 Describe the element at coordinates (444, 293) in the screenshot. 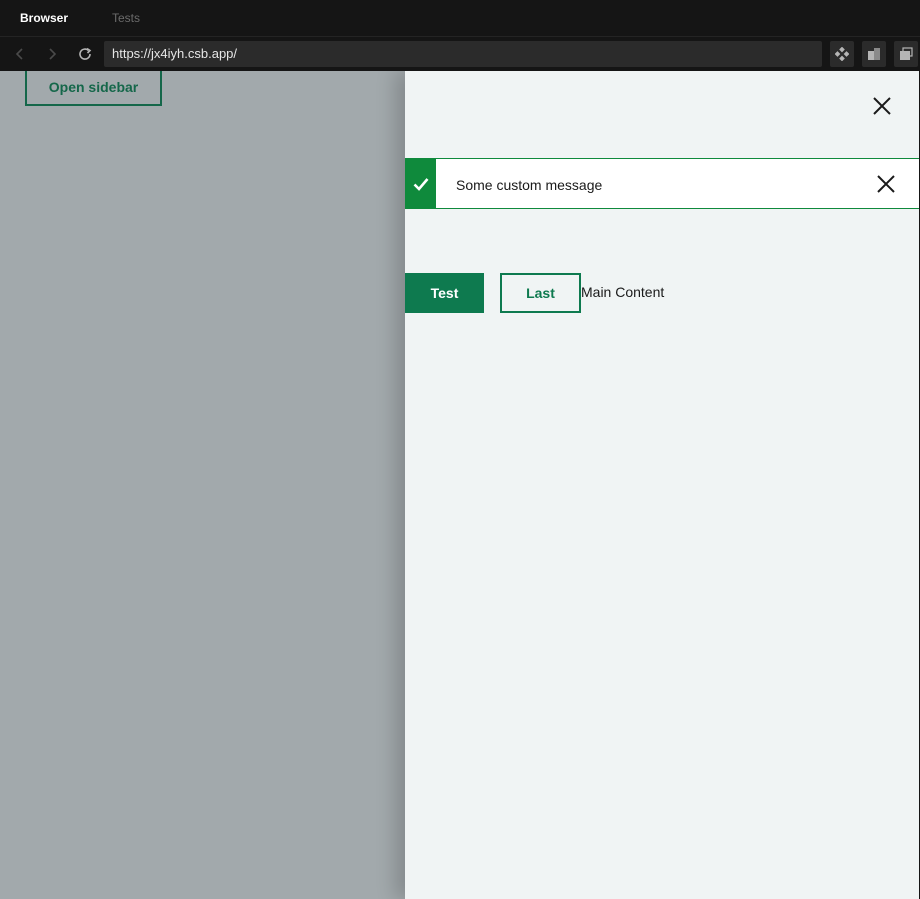

I see `test-button: Test` at that location.